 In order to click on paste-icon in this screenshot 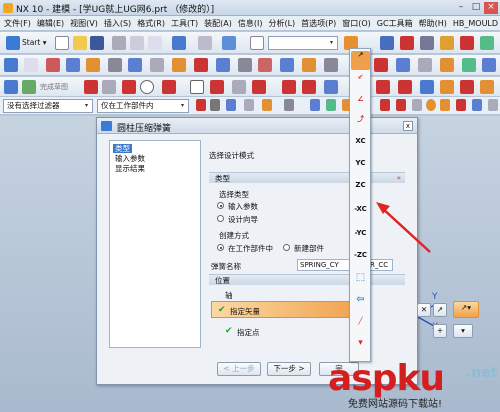, I will do `click(155, 43)`.